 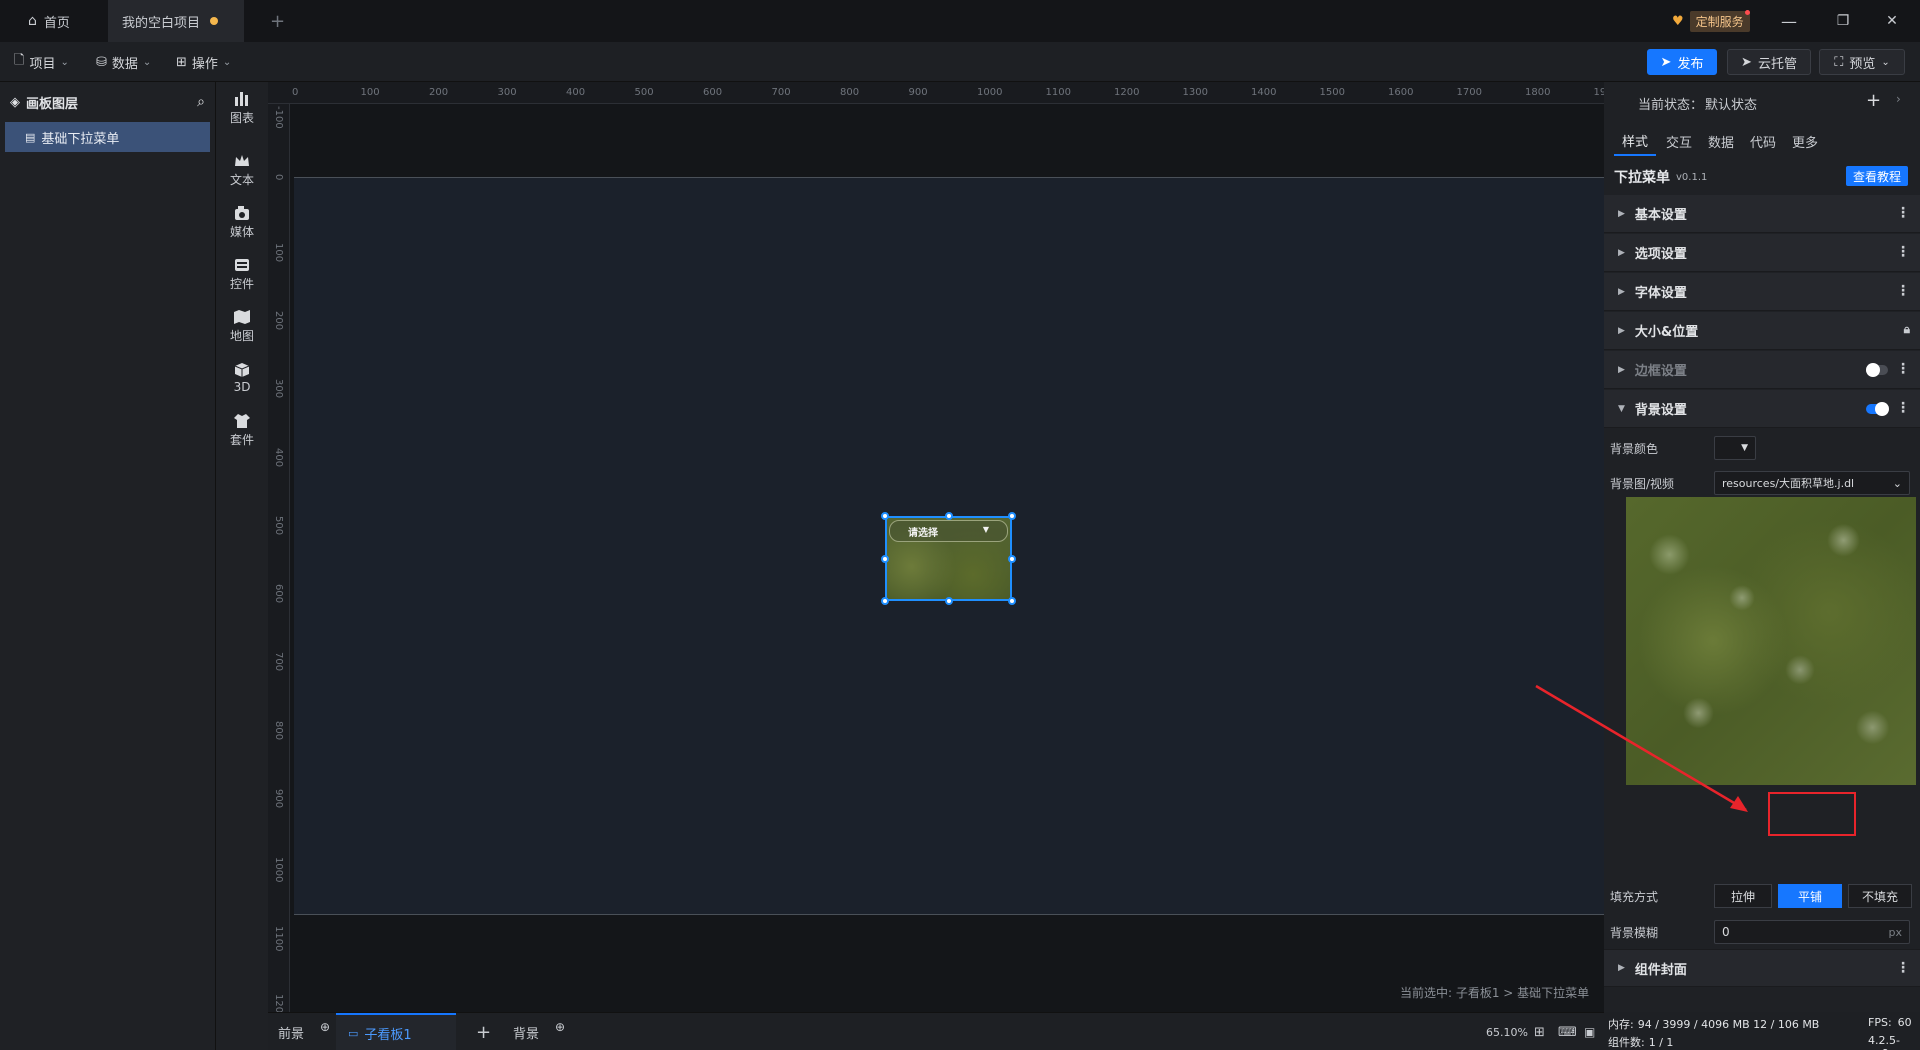 I want to click on menu-data-label: 数据, so click(x=124, y=64).